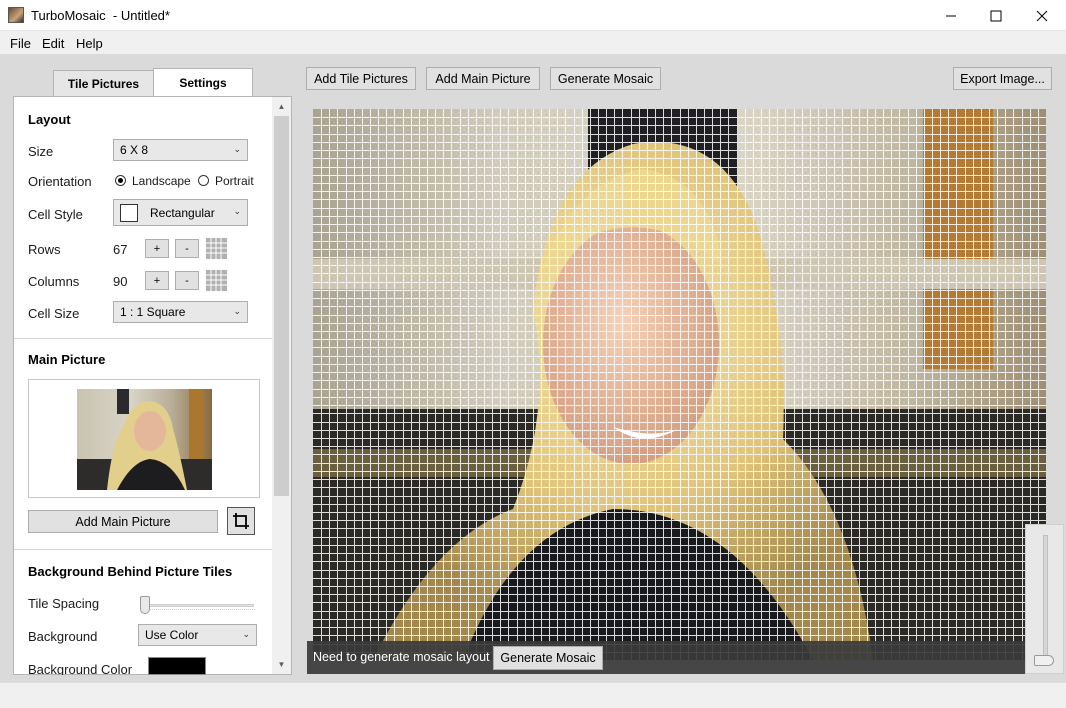 The height and width of the screenshot is (708, 1066). What do you see at coordinates (548, 658) in the screenshot?
I see `generate-mosaic-button: Generate Mosaic` at bounding box center [548, 658].